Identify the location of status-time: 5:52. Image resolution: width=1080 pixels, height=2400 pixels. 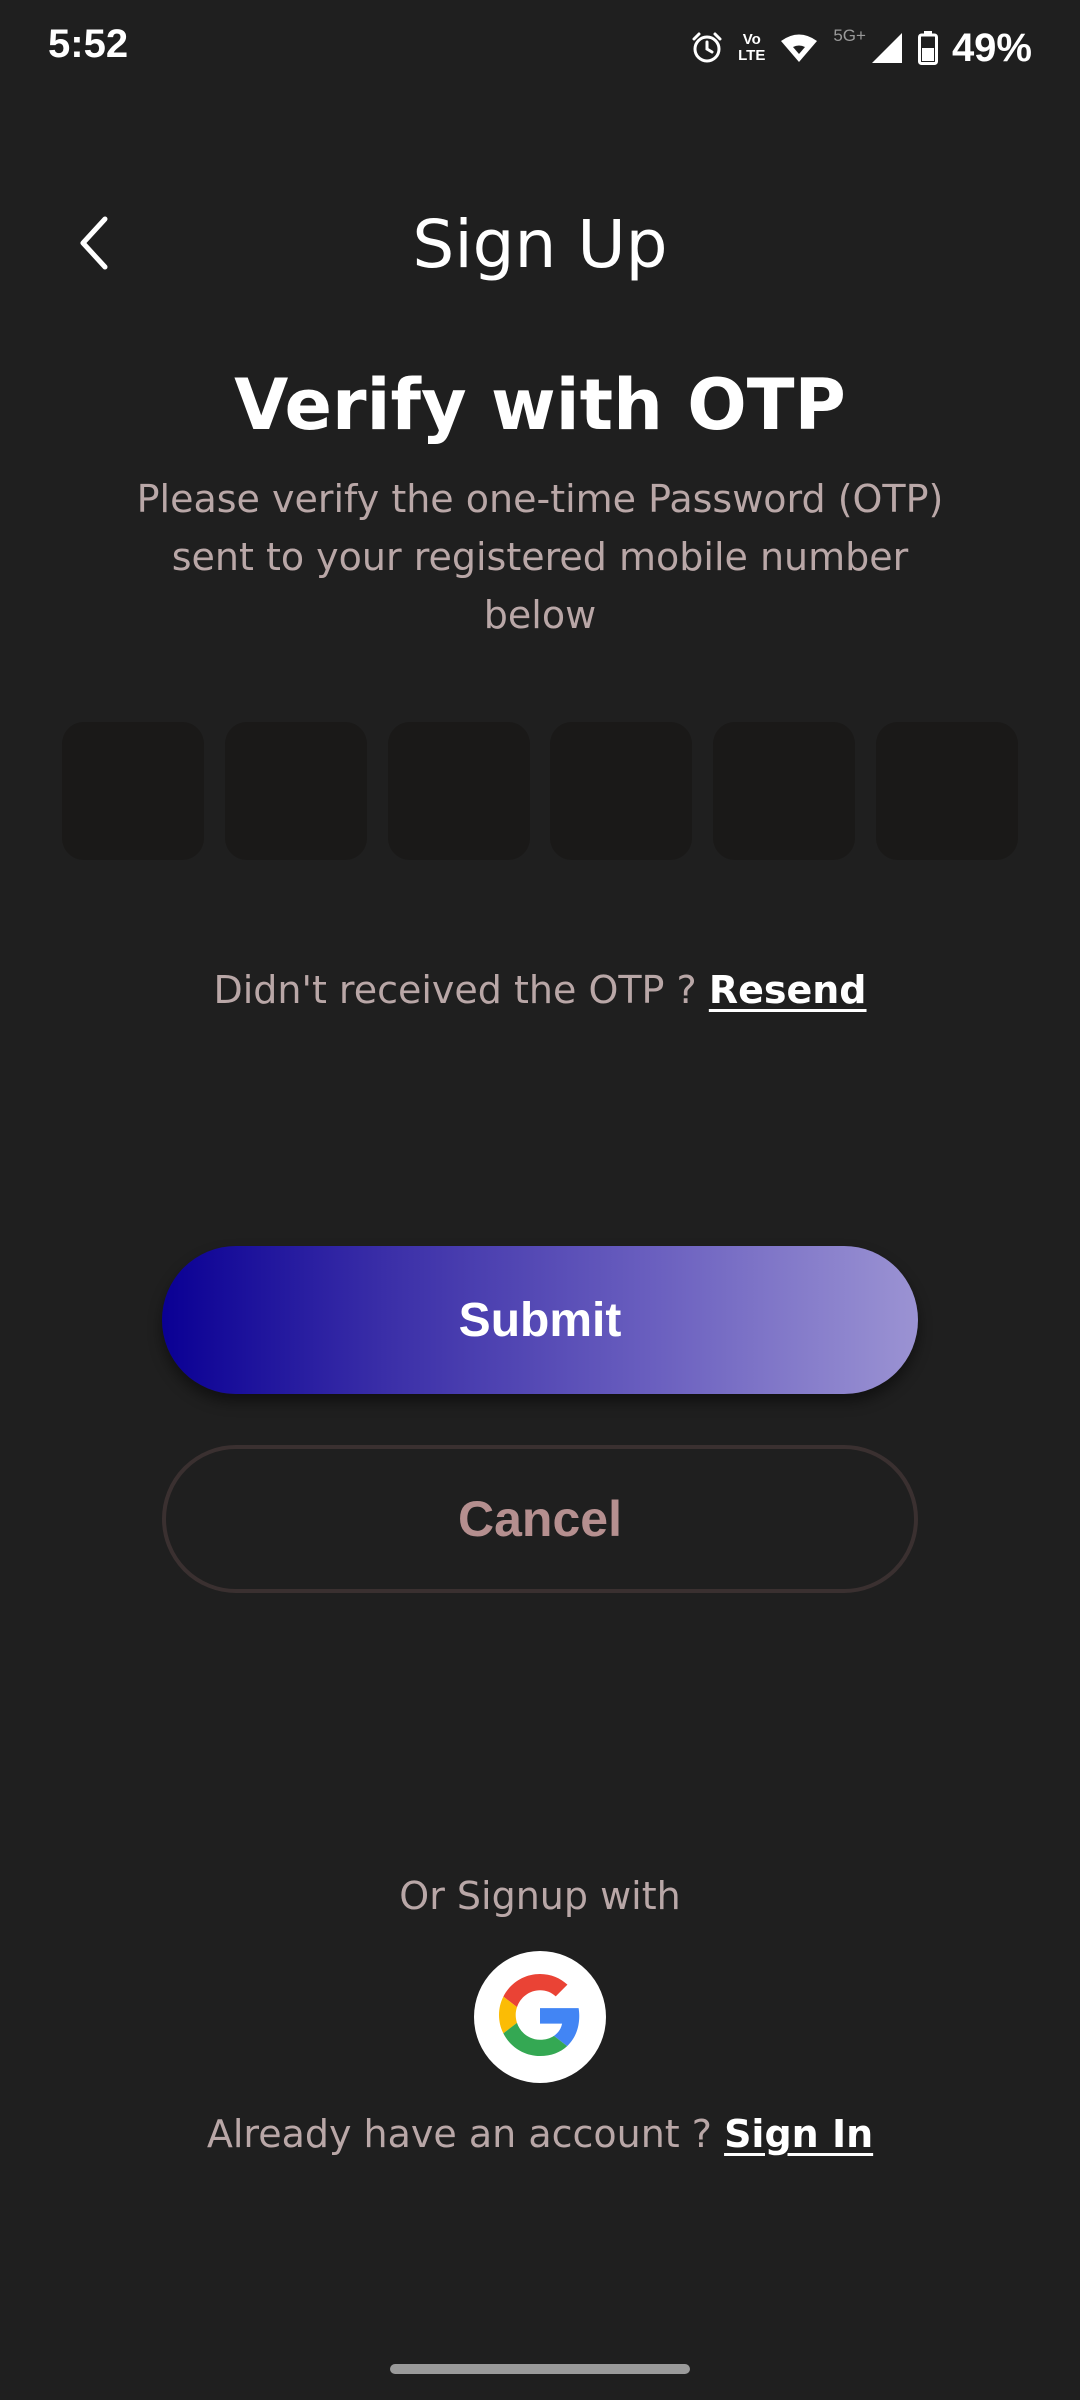
(88, 44).